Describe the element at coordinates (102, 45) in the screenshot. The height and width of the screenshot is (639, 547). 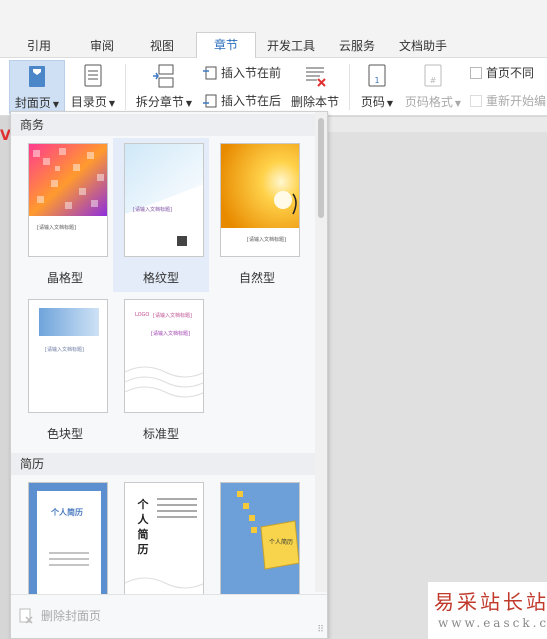
I see `tab-review: 审阅` at that location.